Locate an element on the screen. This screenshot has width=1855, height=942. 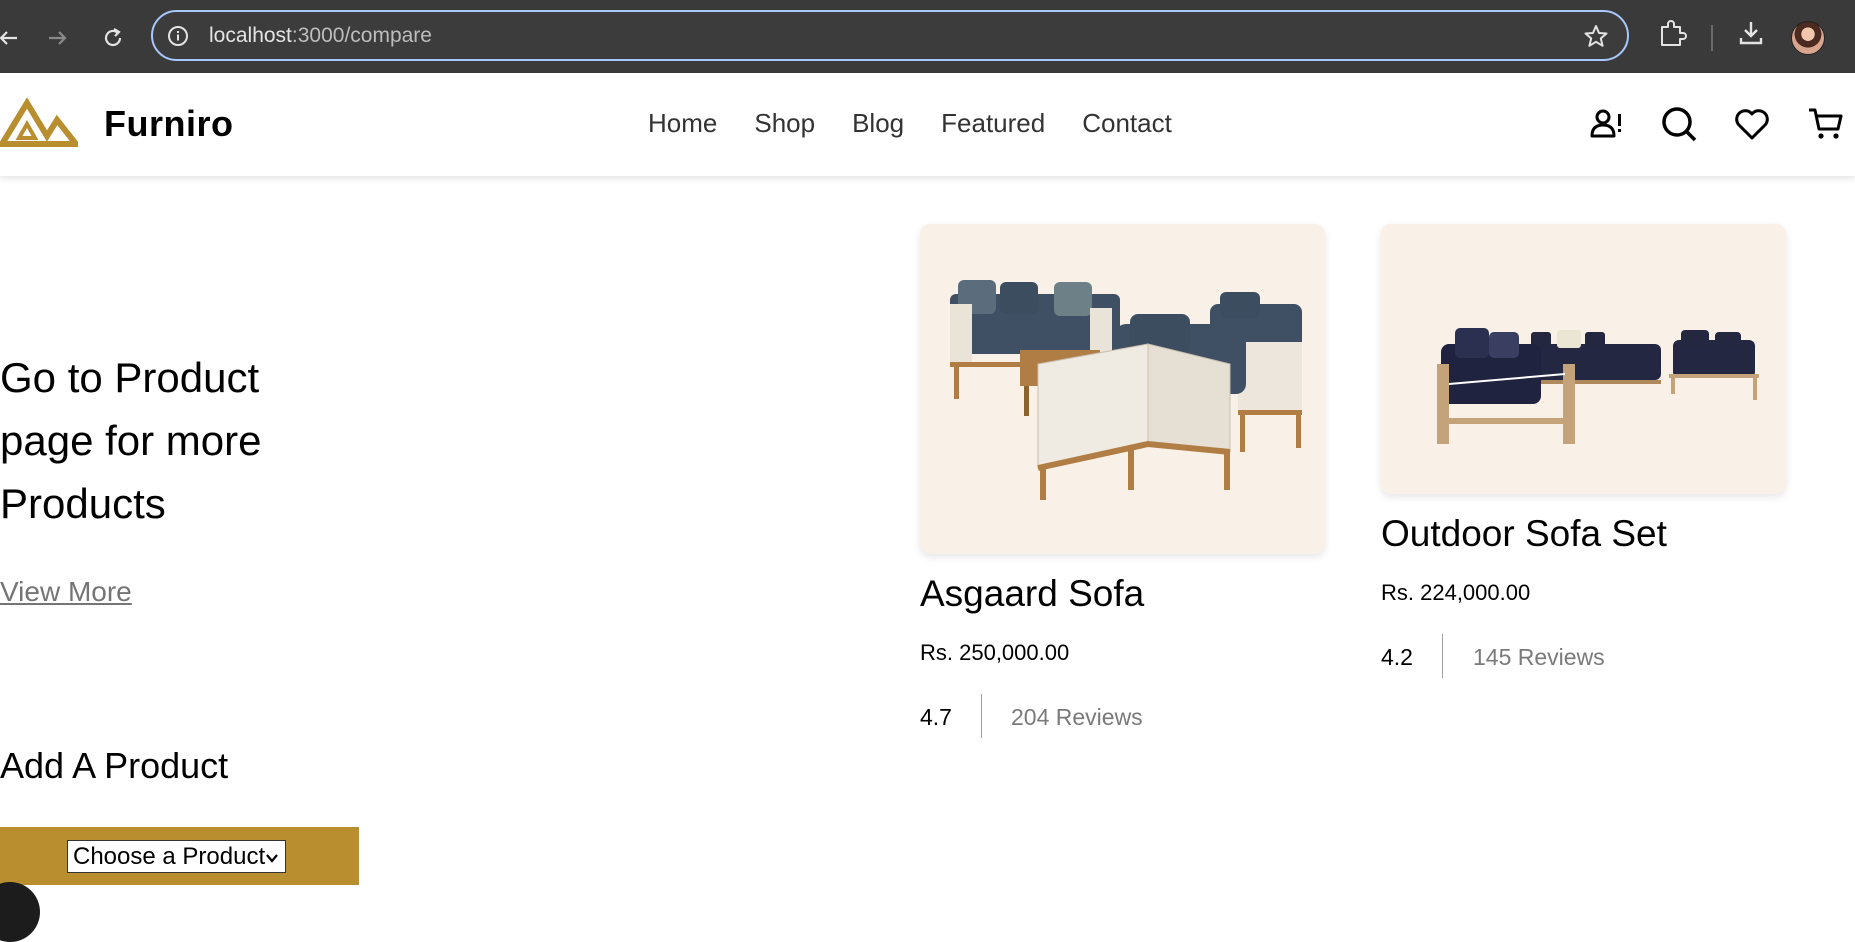
toolbar-separator is located at coordinates (1712, 38).